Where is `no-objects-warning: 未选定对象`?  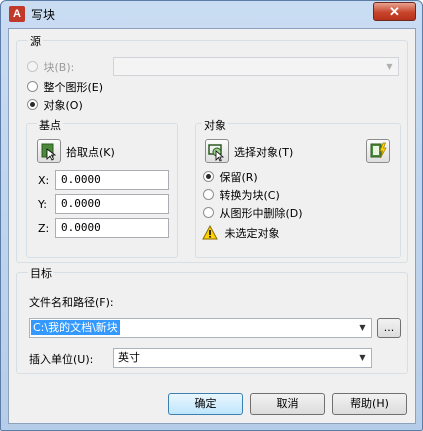
no-objects-warning: 未选定对象 is located at coordinates (241, 232).